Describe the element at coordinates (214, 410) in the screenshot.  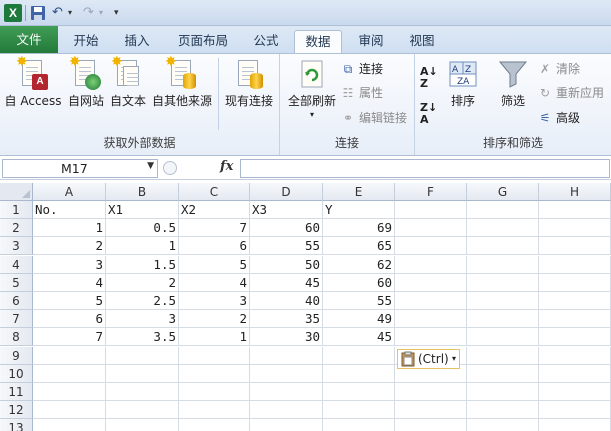
I see `cell-c12` at that location.